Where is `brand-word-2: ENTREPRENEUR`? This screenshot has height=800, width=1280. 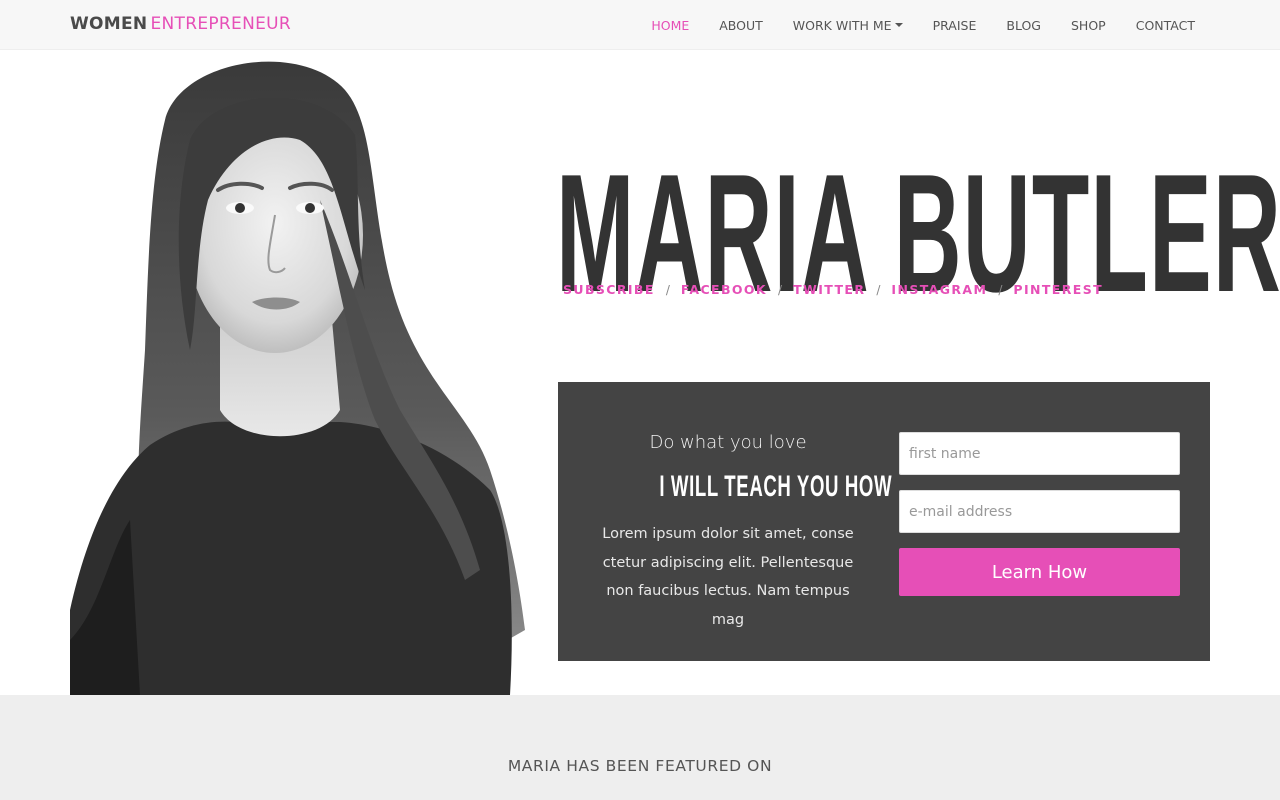
brand-word-2: ENTREPRENEUR is located at coordinates (220, 24).